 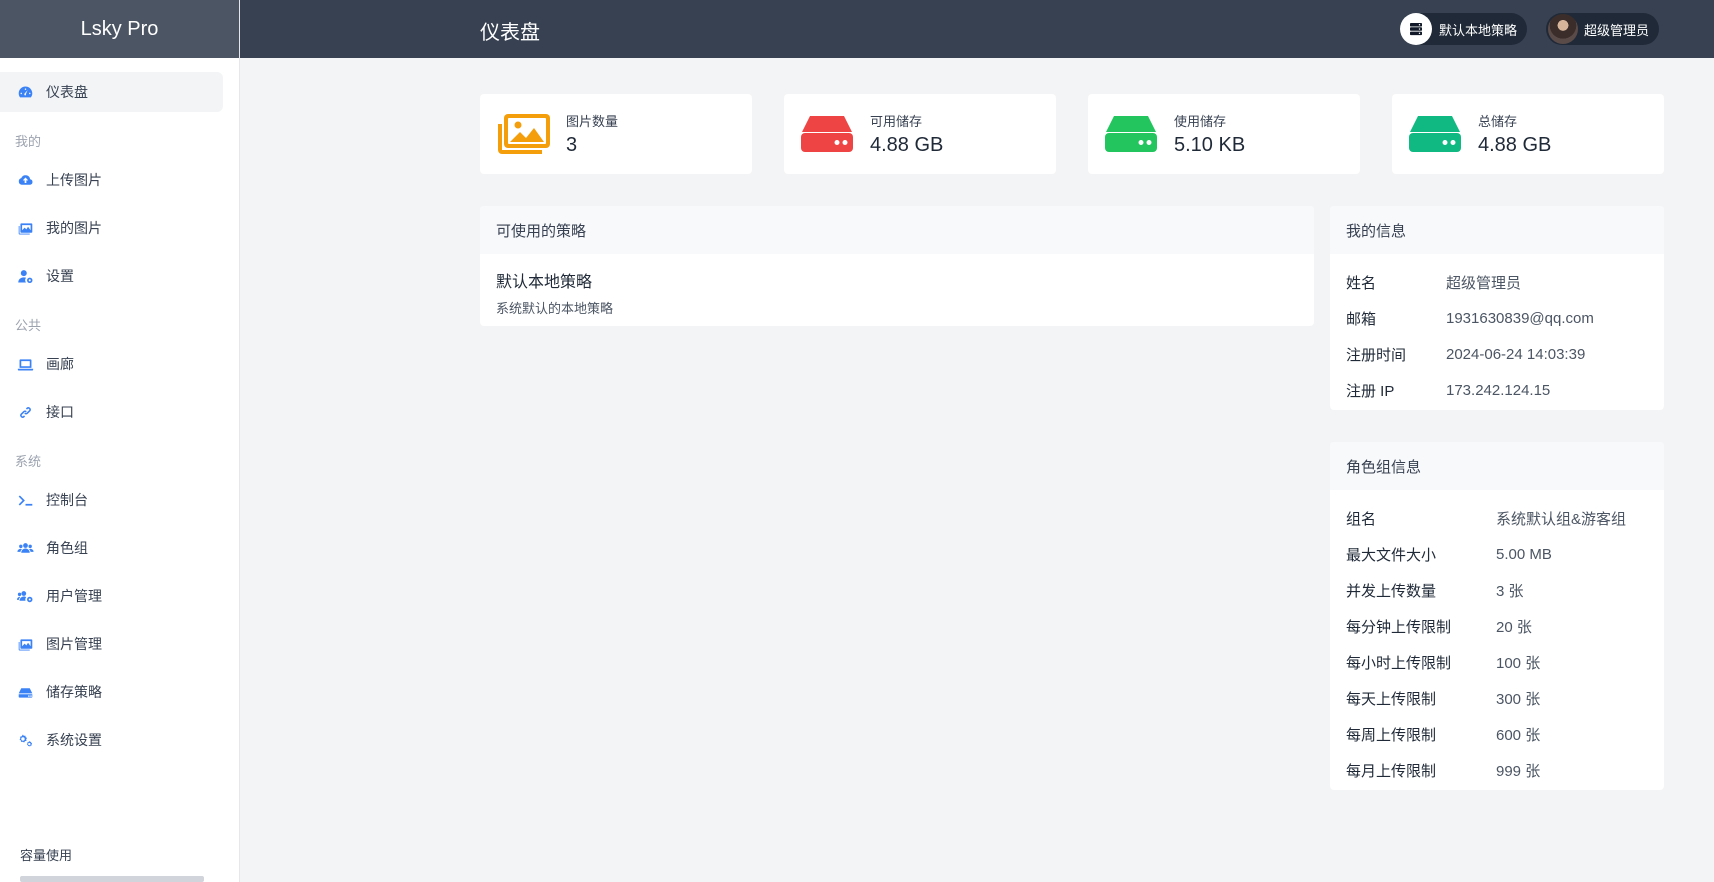 I want to click on info-value: 999 张, so click(x=1518, y=771).